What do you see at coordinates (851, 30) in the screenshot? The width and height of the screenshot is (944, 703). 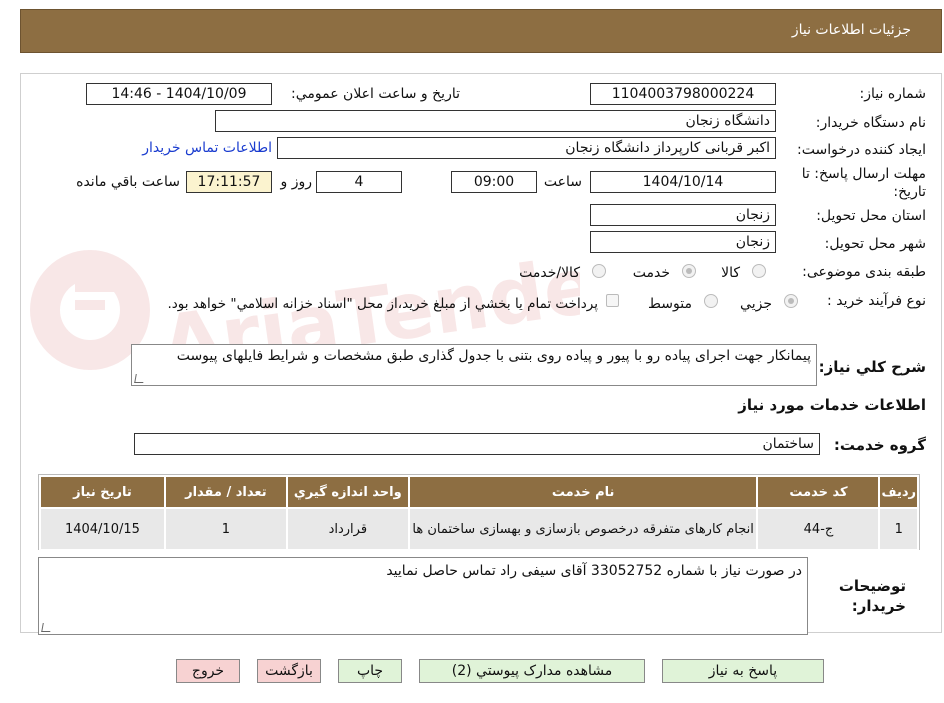 I see `page-title: جزئيات اطلاعات نياز` at bounding box center [851, 30].